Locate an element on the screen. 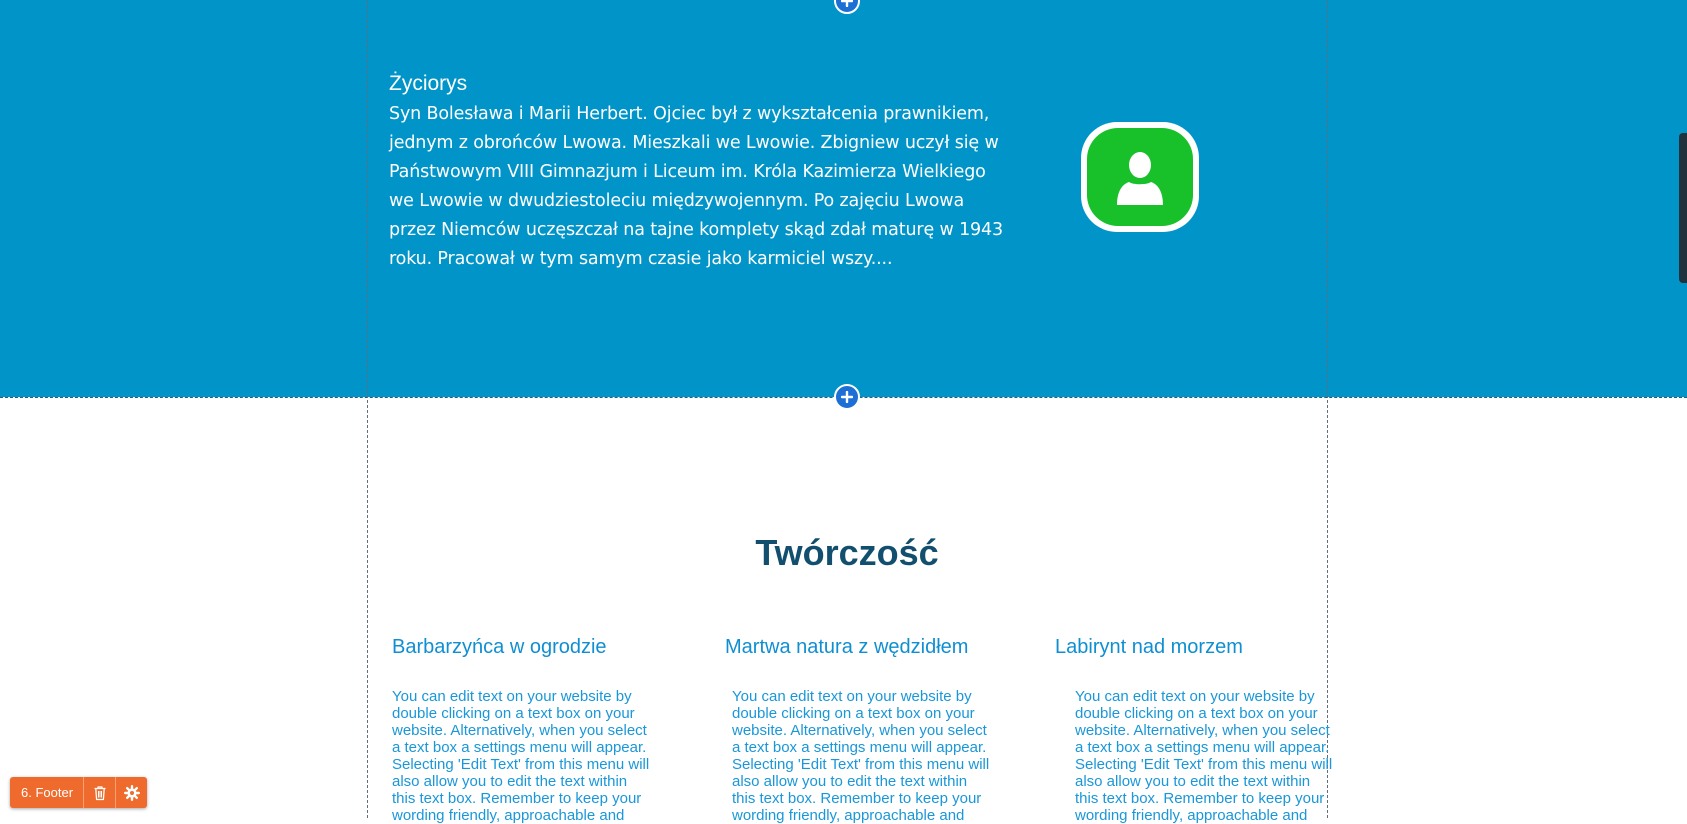  section-label-button: 6. Footer is located at coordinates (47, 792).